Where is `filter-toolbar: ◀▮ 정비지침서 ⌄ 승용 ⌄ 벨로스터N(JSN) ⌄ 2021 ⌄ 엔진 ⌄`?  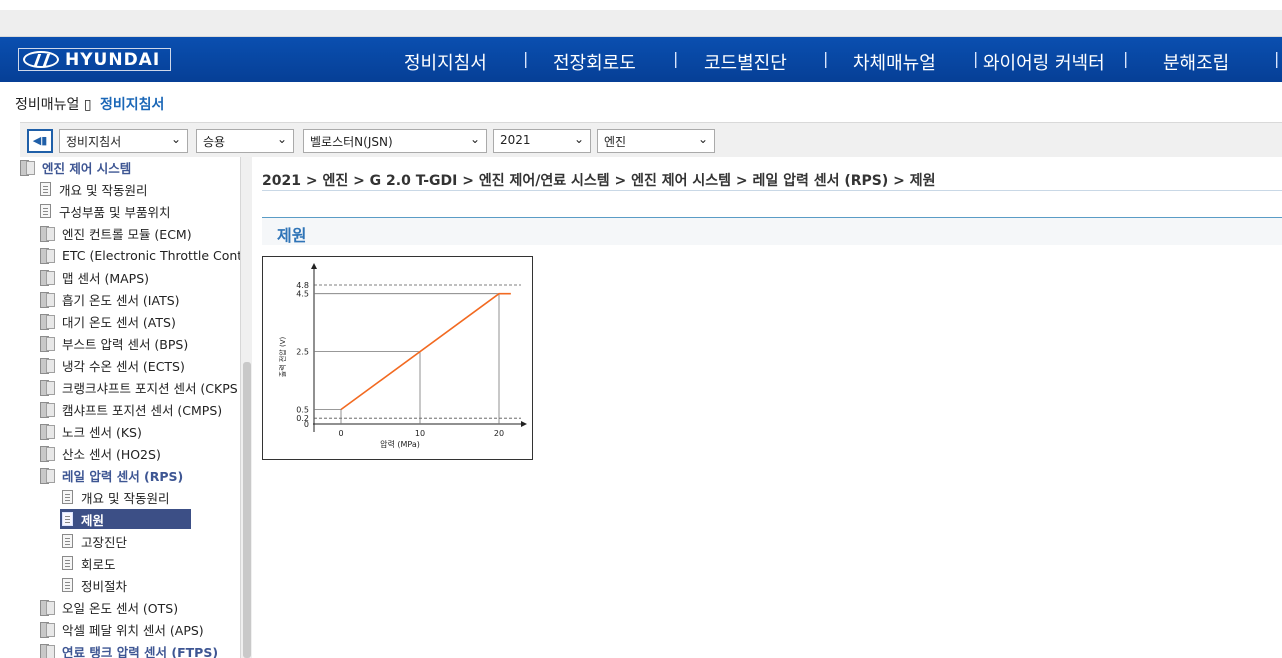 filter-toolbar: ◀▮ 정비지침서 ⌄ 승용 ⌄ 벨로스터N(JSN) ⌄ 2021 ⌄ 엔진 ⌄ is located at coordinates (651, 139).